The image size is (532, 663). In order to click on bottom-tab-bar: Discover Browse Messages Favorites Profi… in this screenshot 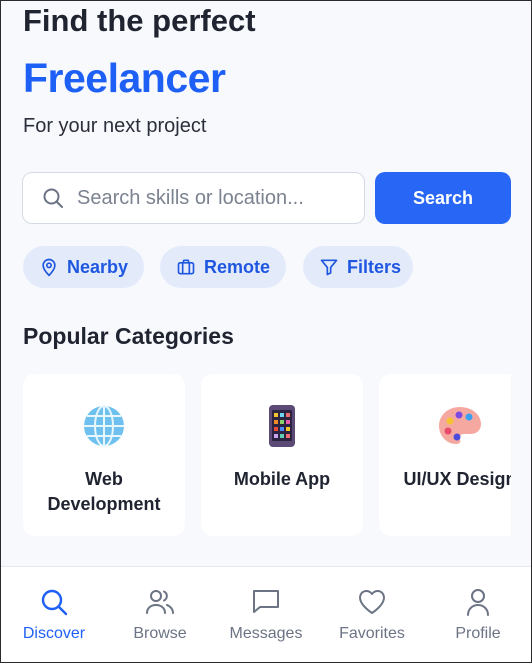, I will do `click(266, 614)`.